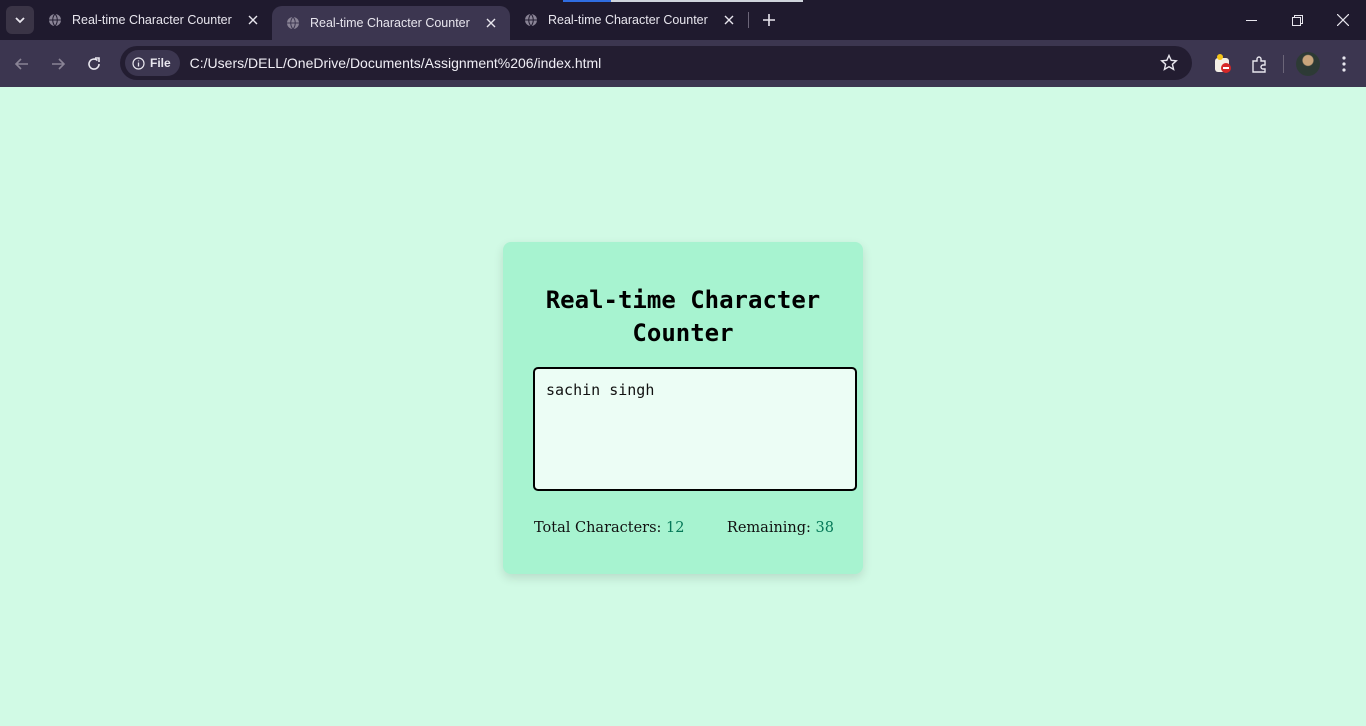 The image size is (1366, 726). I want to click on remaining-characters: Remaining: 38, so click(780, 528).